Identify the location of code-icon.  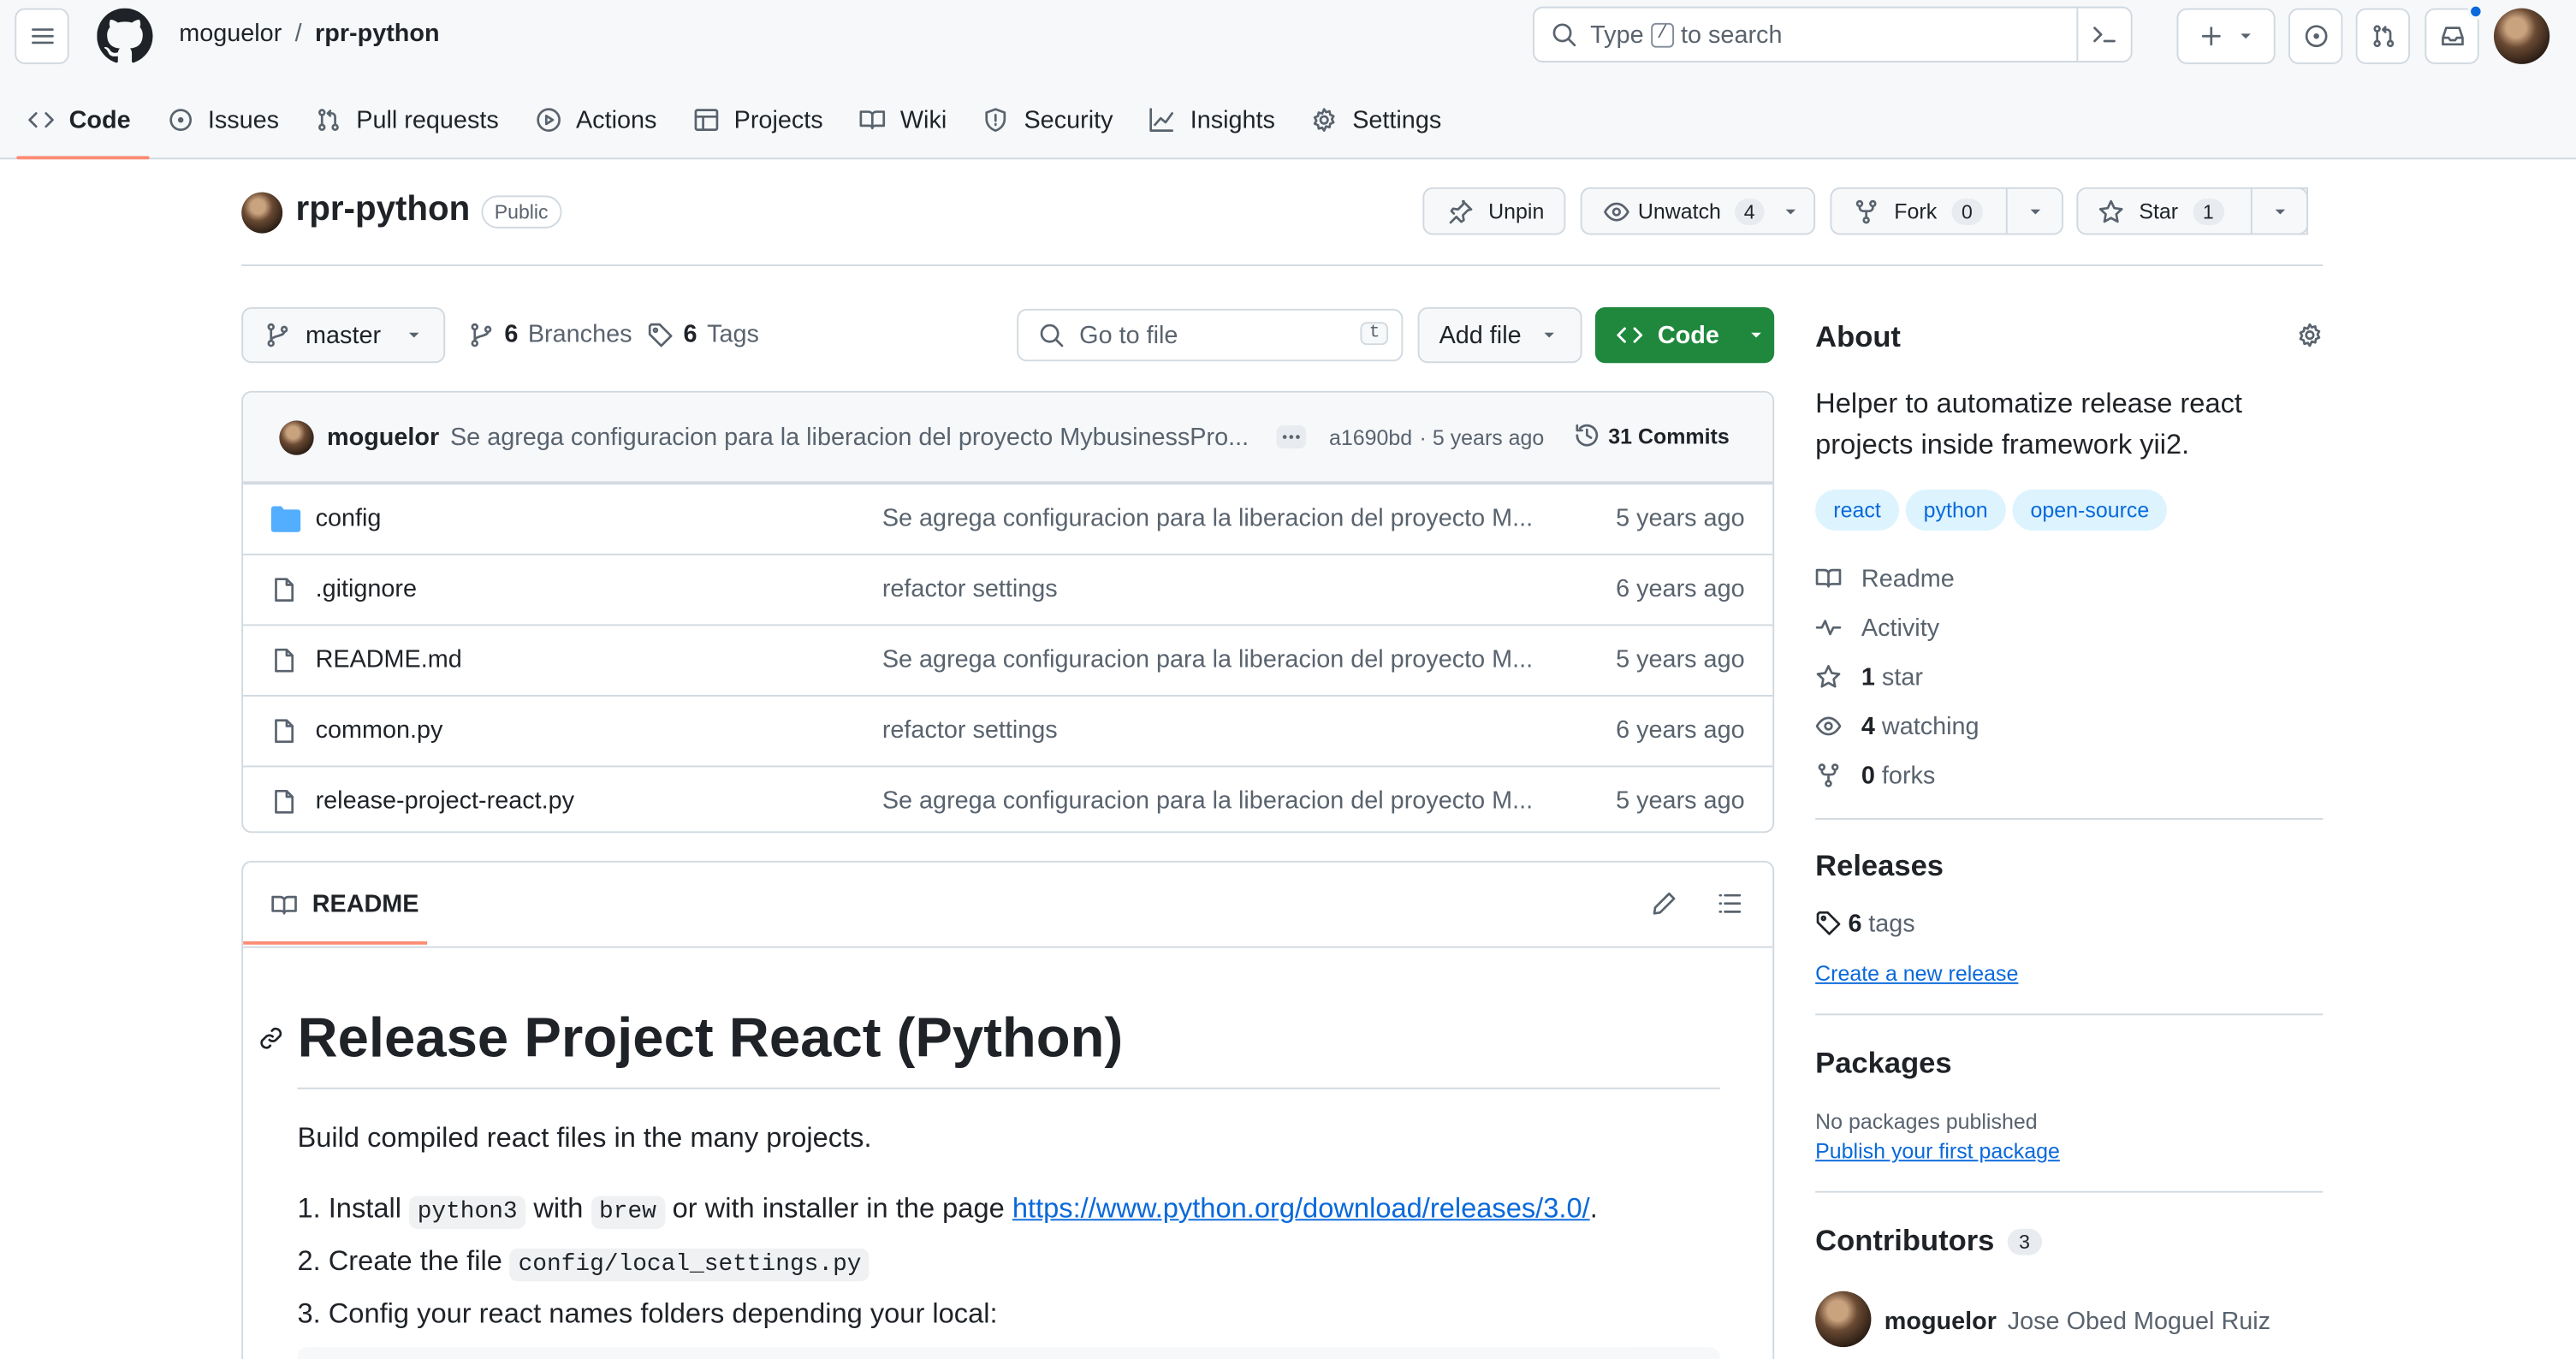
(1630, 335).